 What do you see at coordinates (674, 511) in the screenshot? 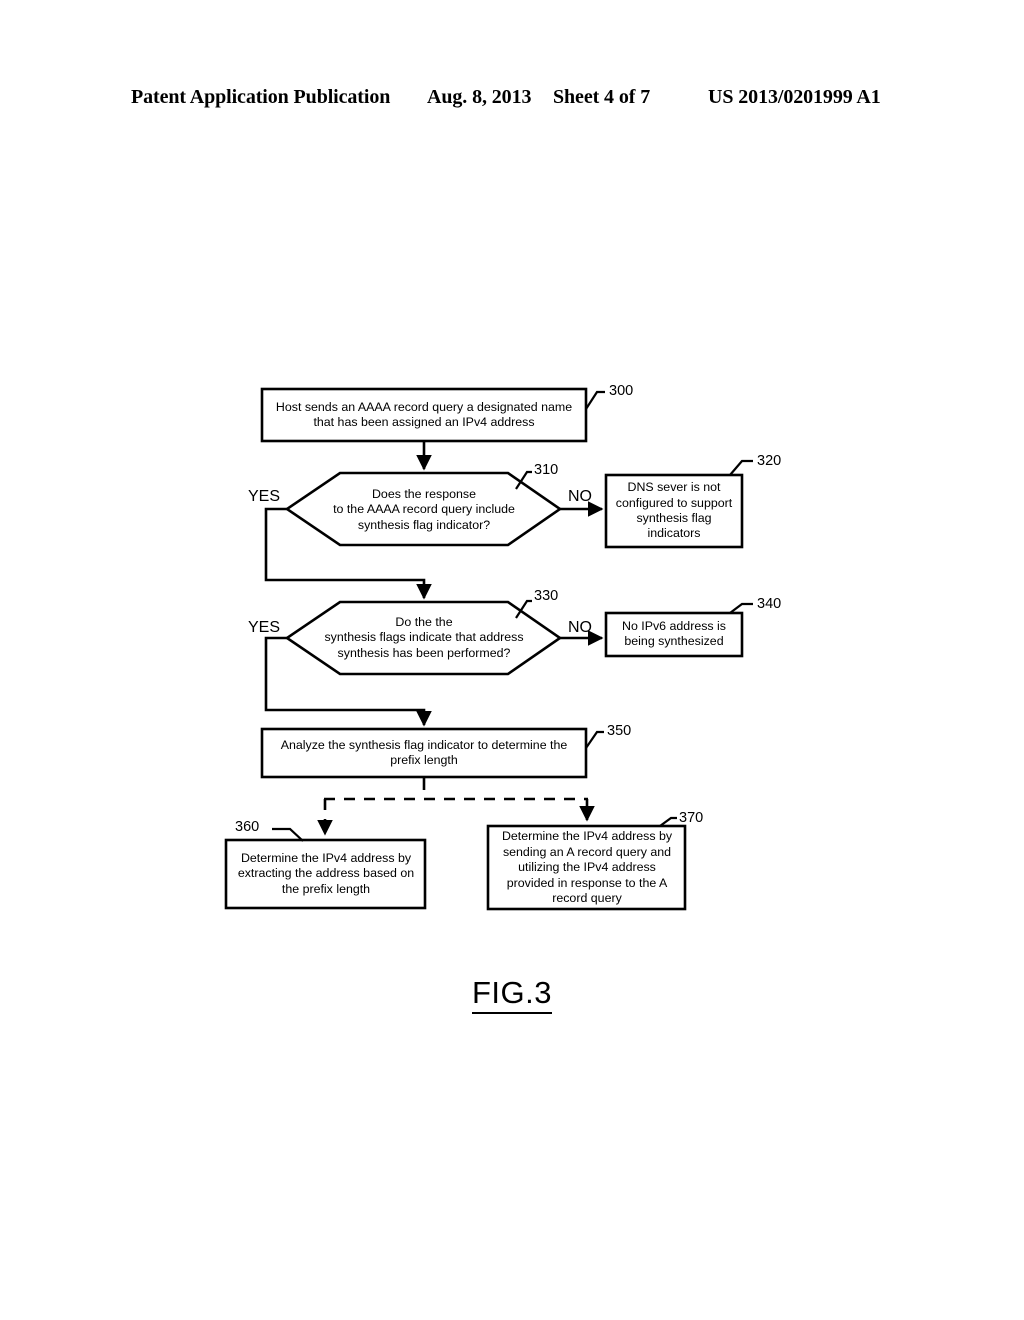
I see `node-320-shape` at bounding box center [674, 511].